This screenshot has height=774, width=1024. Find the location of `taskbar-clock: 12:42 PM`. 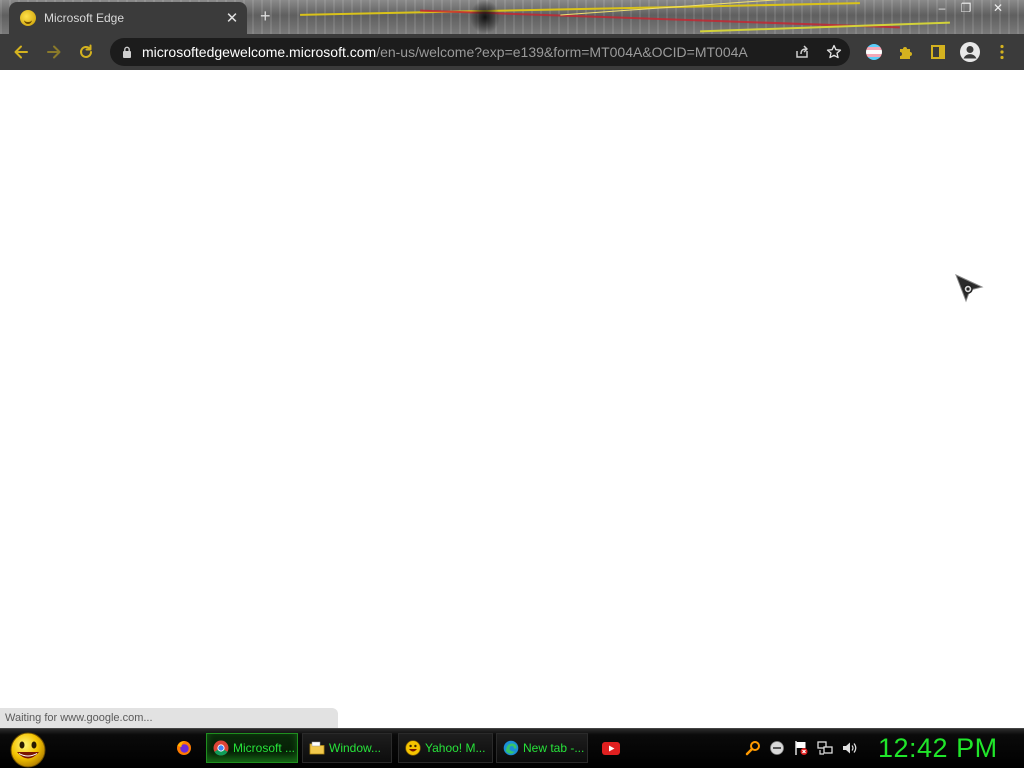

taskbar-clock: 12:42 PM is located at coordinates (938, 748).